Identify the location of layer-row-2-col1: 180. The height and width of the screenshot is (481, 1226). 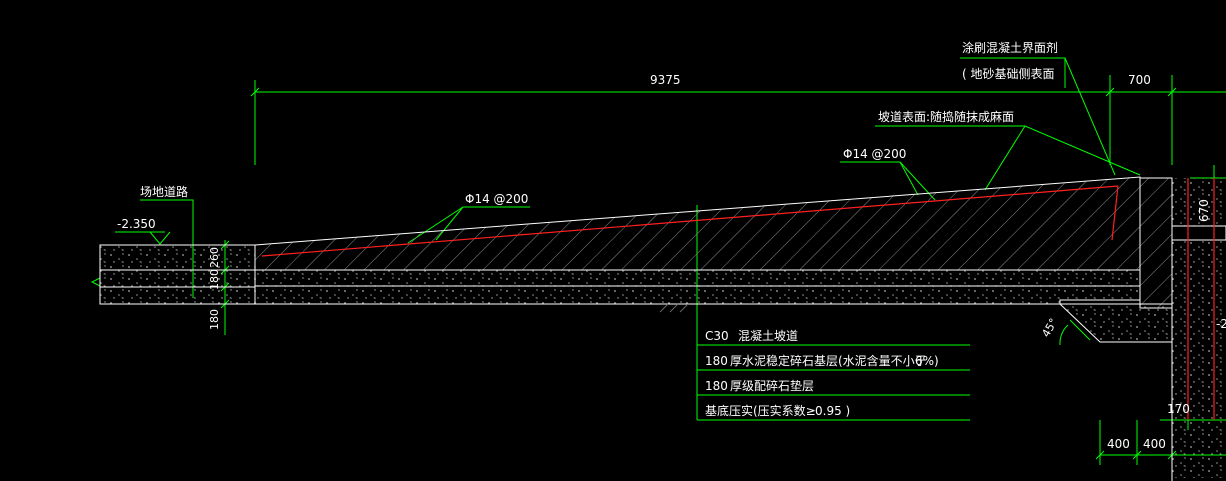
(716, 361).